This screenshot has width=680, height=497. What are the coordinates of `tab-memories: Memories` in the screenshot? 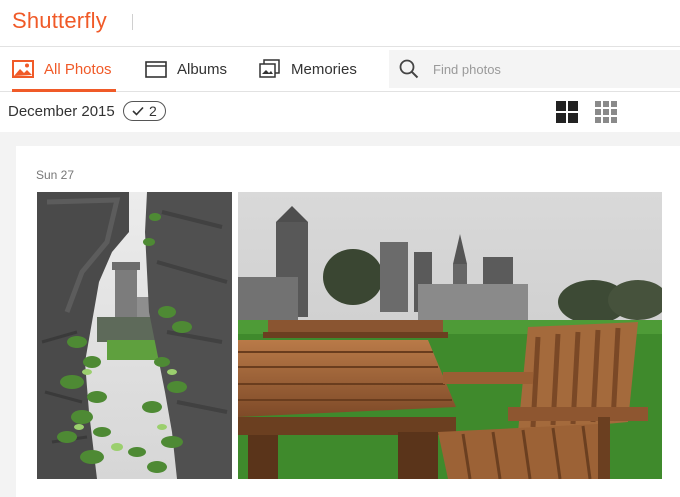 It's located at (308, 69).